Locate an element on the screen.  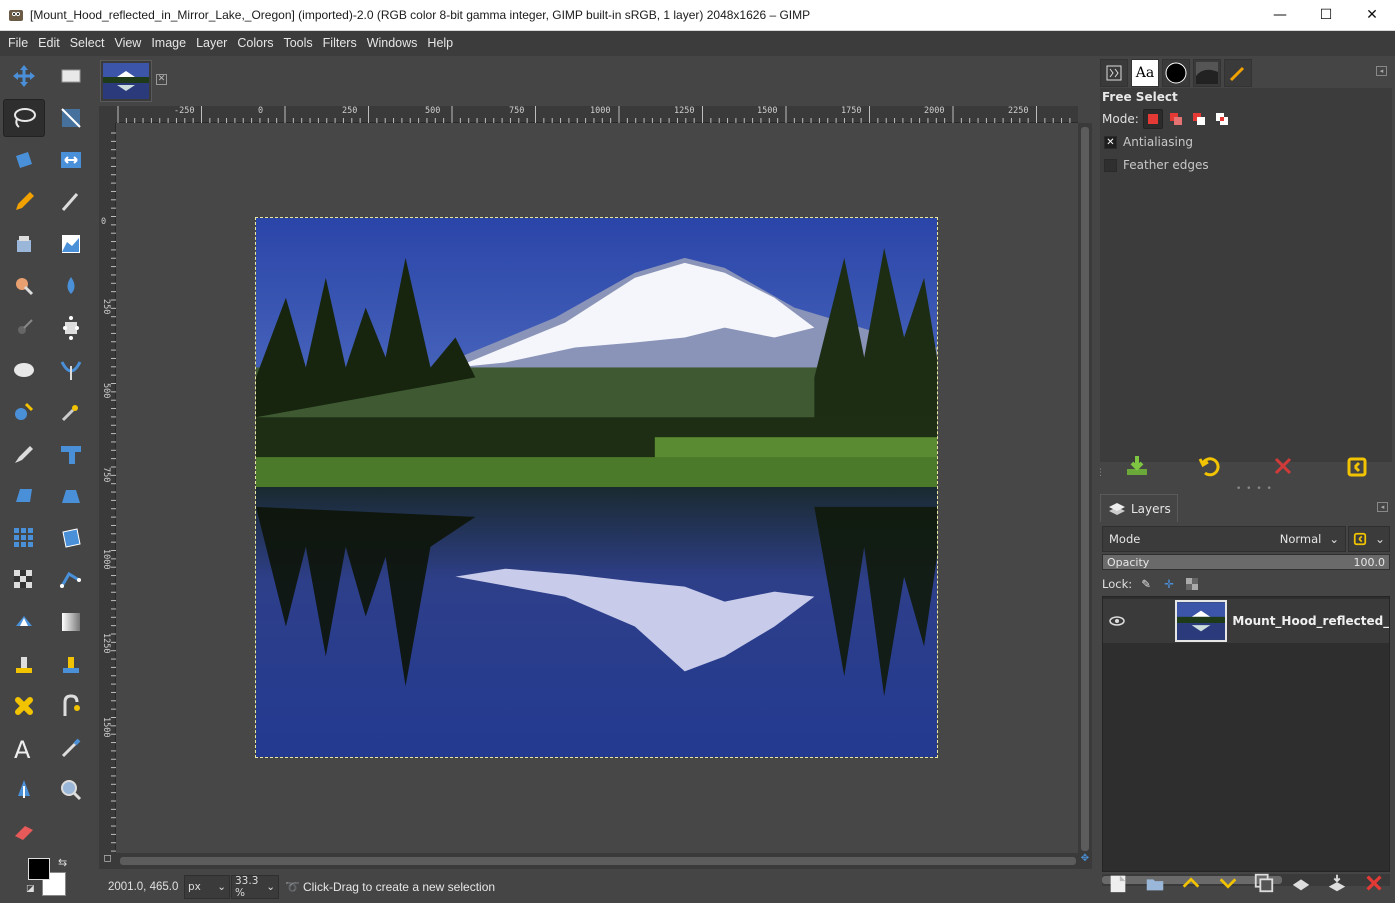
checker-tool-icon is located at coordinates (24, 580).